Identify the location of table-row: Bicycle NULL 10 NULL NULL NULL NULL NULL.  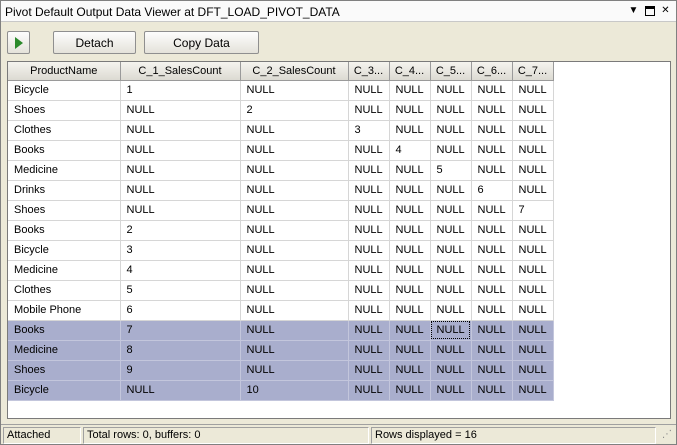
(281, 390).